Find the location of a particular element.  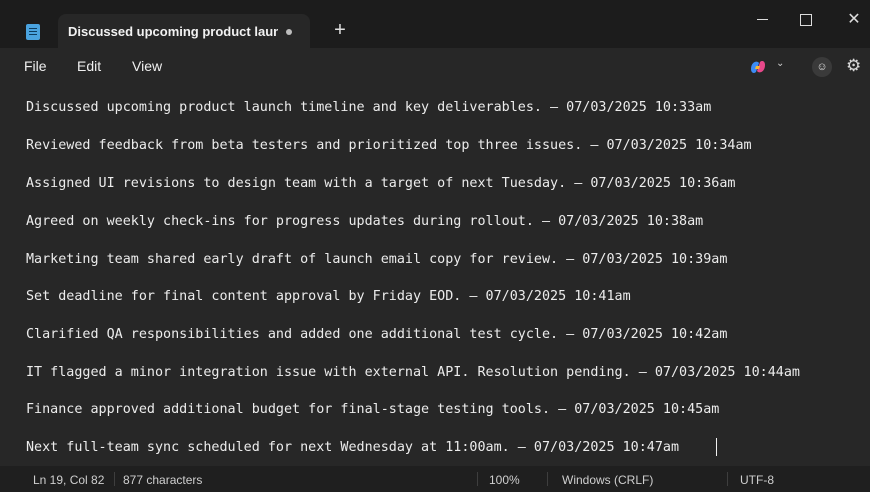

cursor-position: Ln 19, Col 82 is located at coordinates (68, 480).